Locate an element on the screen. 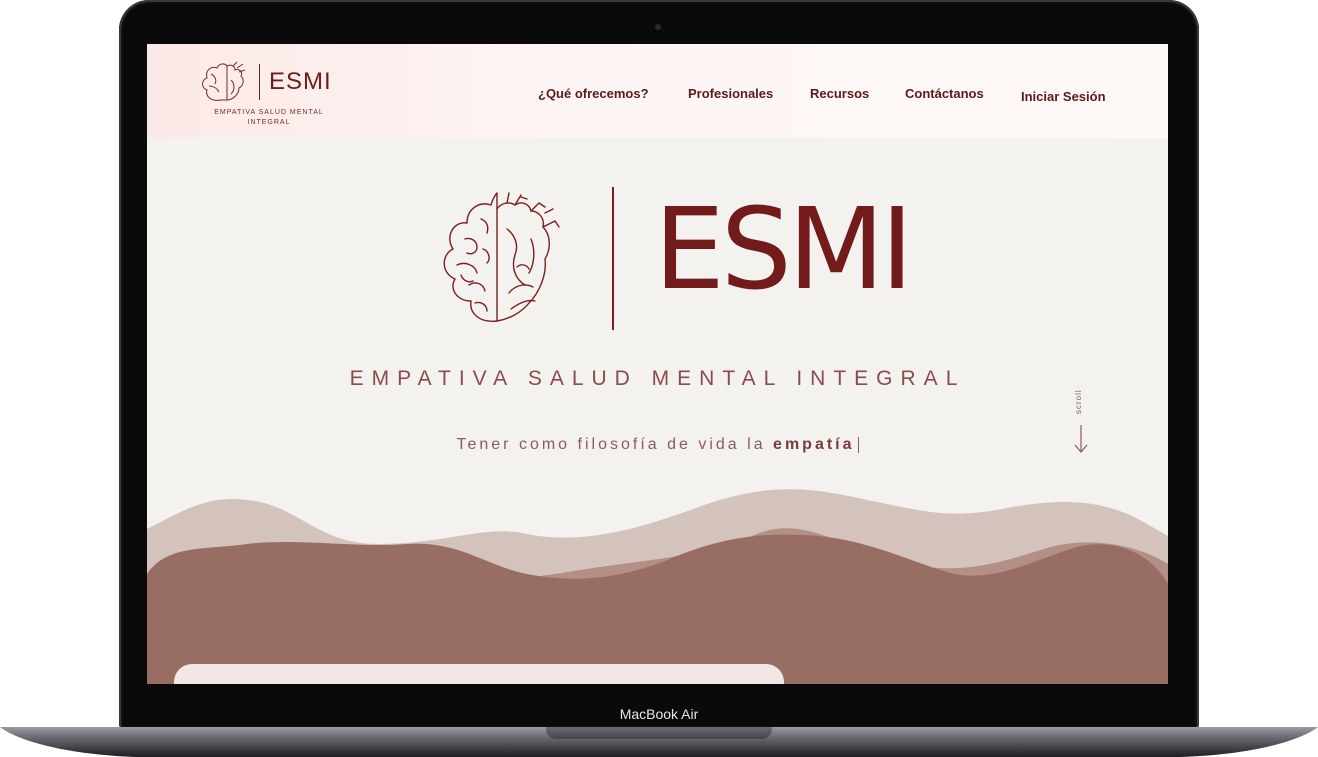 This screenshot has height=757, width=1318. content-card is located at coordinates (479, 674).